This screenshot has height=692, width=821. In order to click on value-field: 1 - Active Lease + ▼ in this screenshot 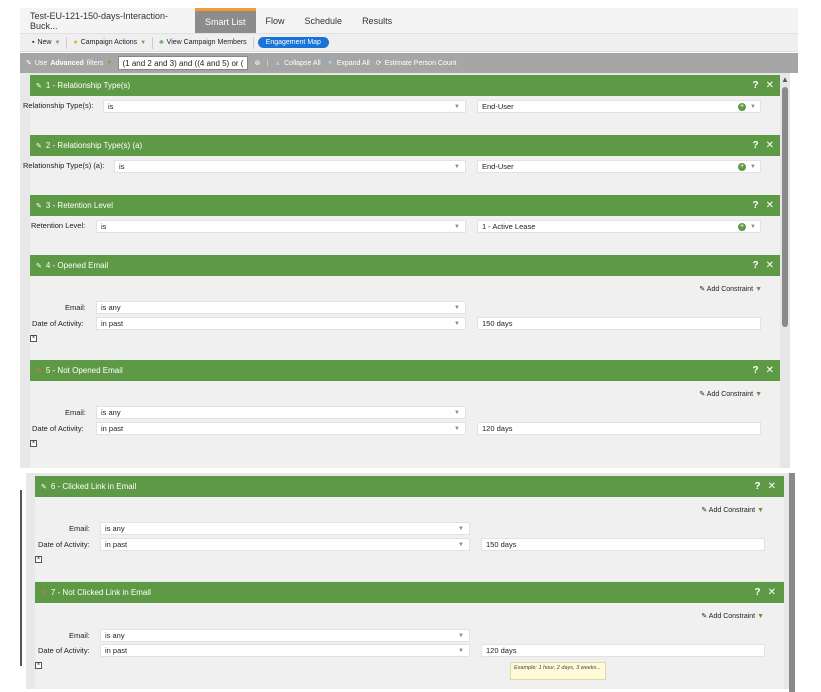, I will do `click(619, 226)`.